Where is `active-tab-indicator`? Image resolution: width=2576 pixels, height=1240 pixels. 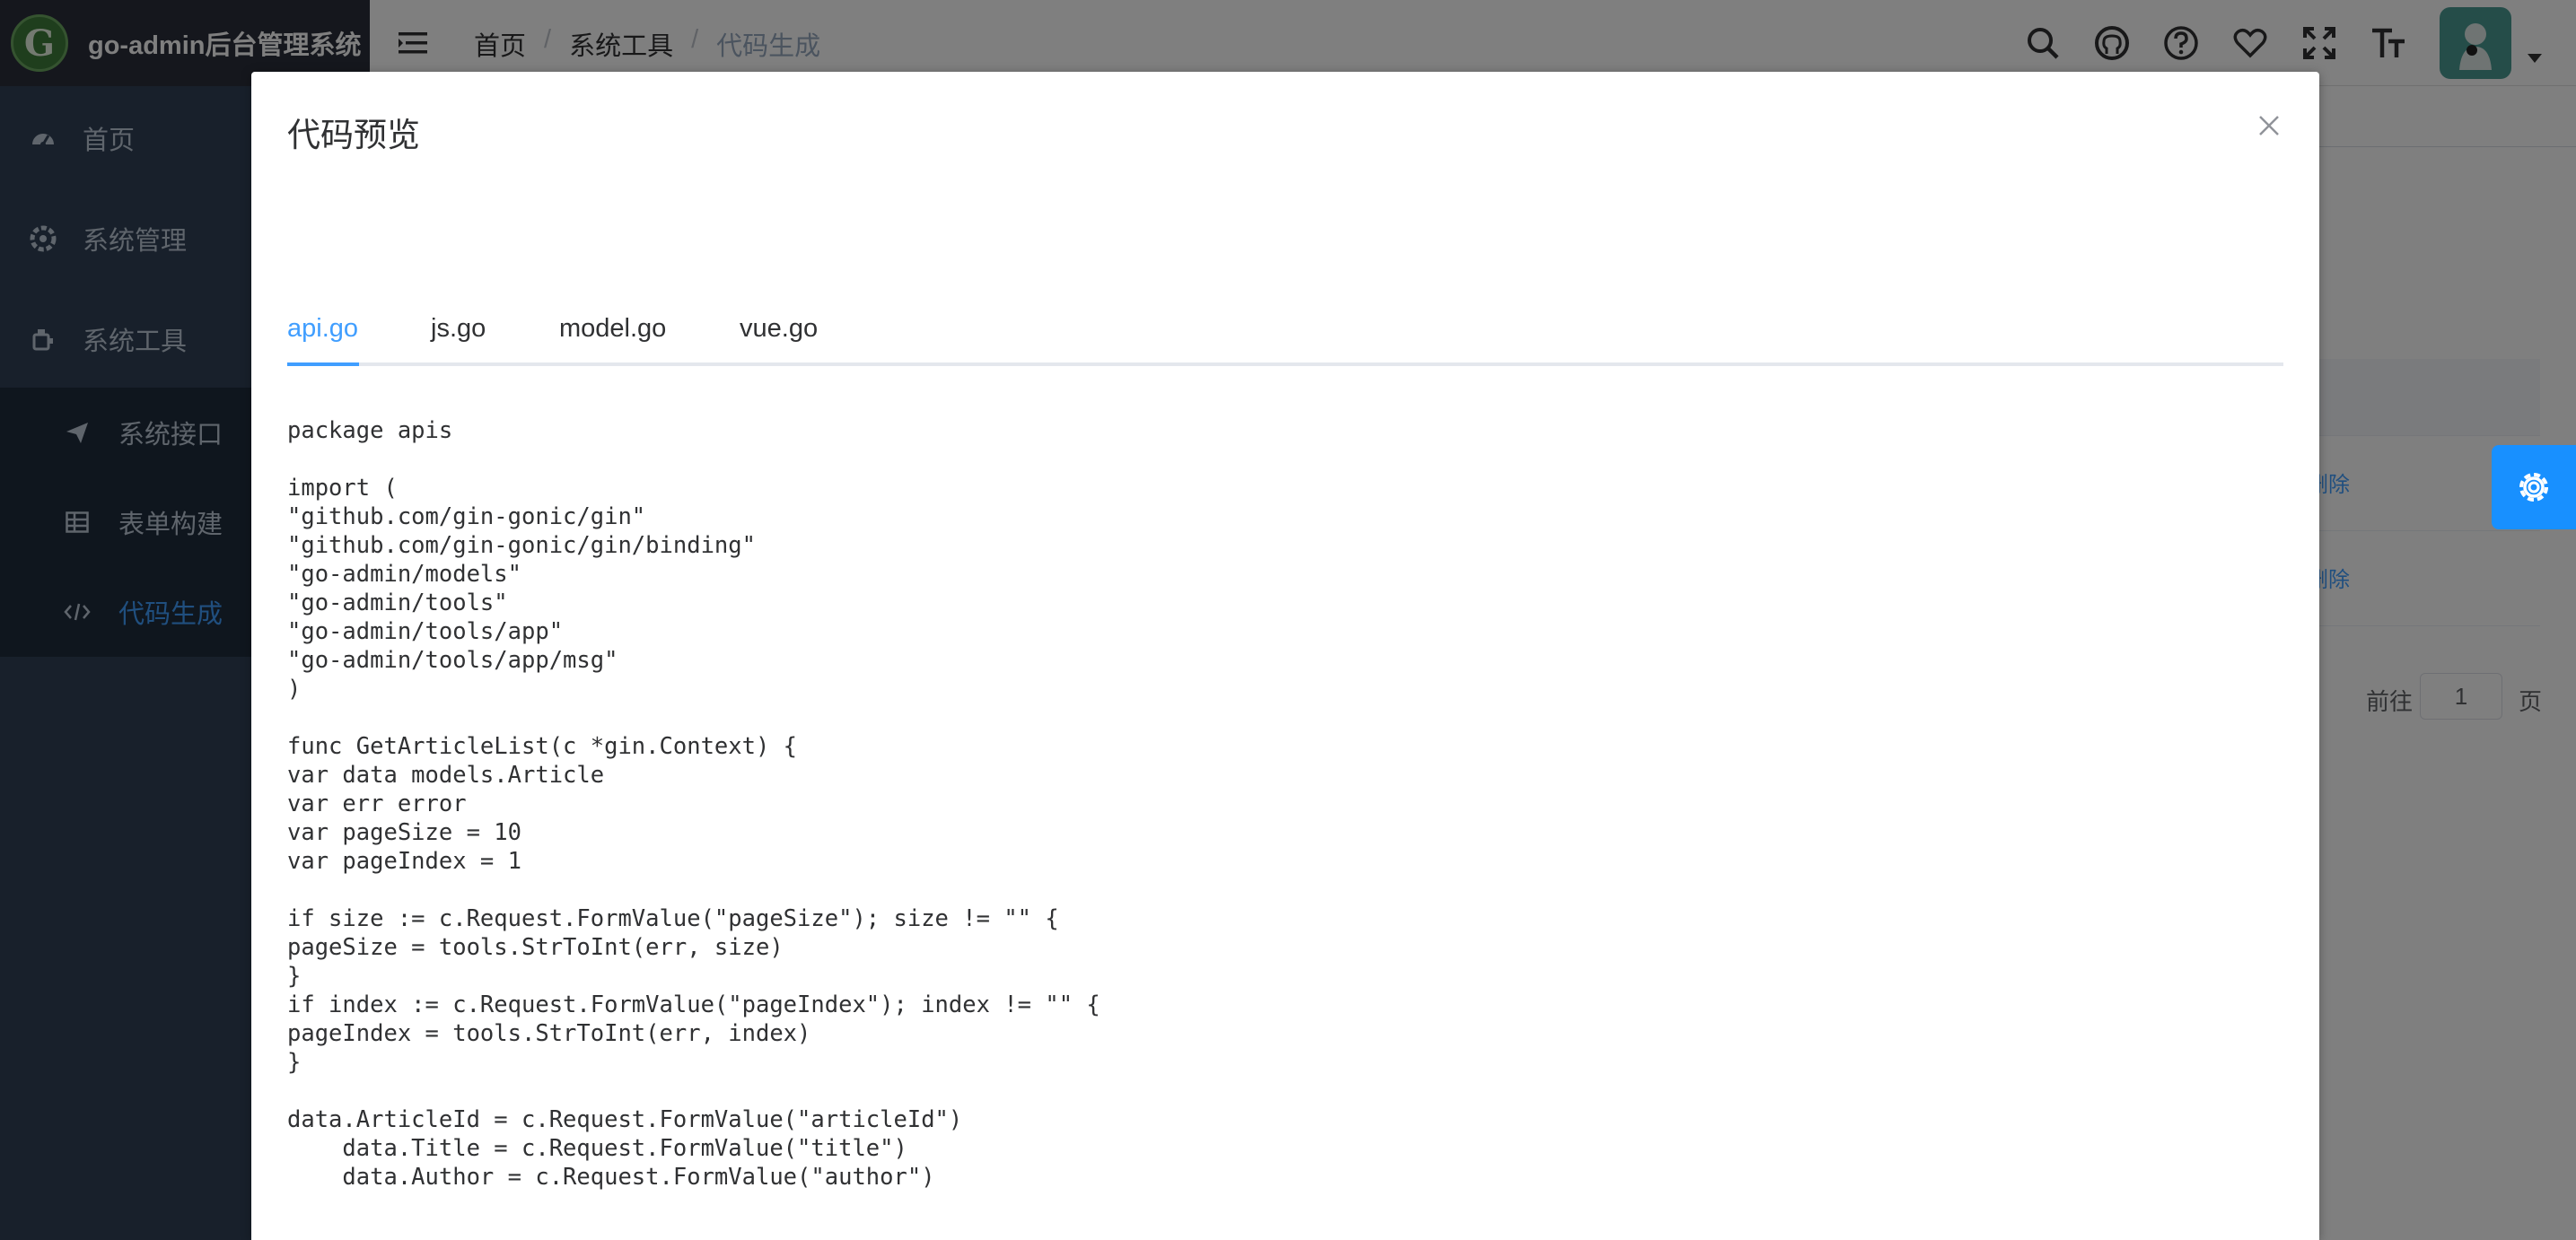
active-tab-indicator is located at coordinates (323, 364).